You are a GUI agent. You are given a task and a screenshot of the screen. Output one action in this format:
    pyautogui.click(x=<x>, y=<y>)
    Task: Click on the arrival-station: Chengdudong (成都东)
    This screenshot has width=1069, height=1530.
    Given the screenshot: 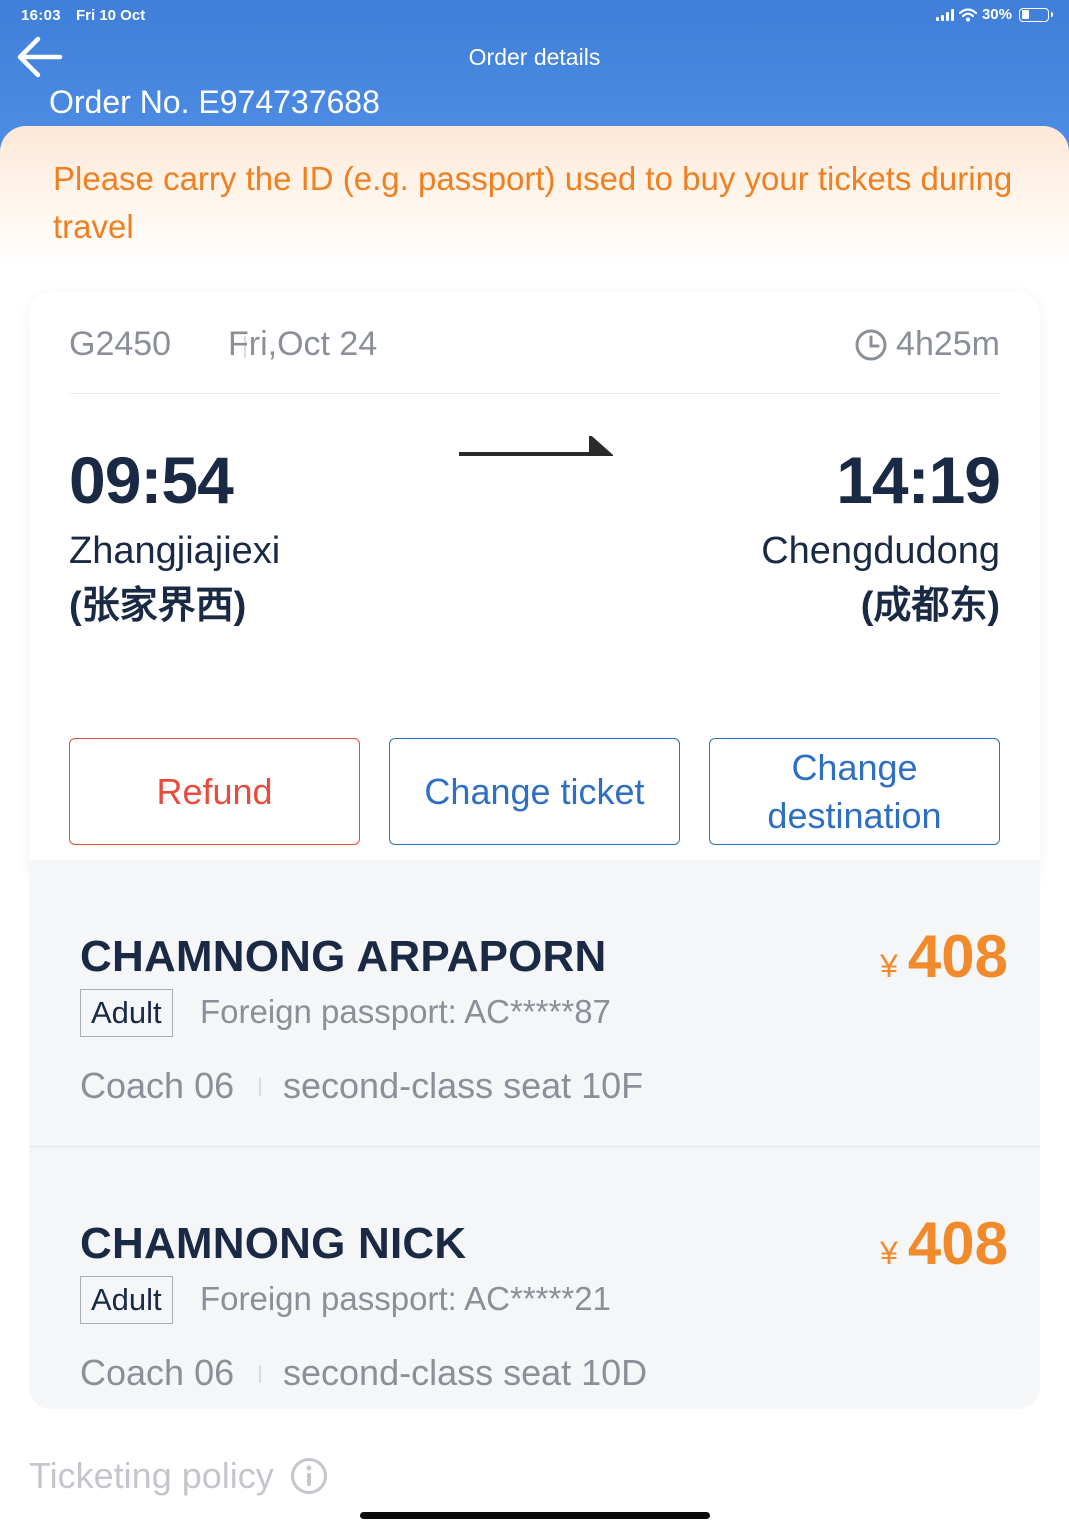 What is the action you would take?
    pyautogui.click(x=880, y=579)
    